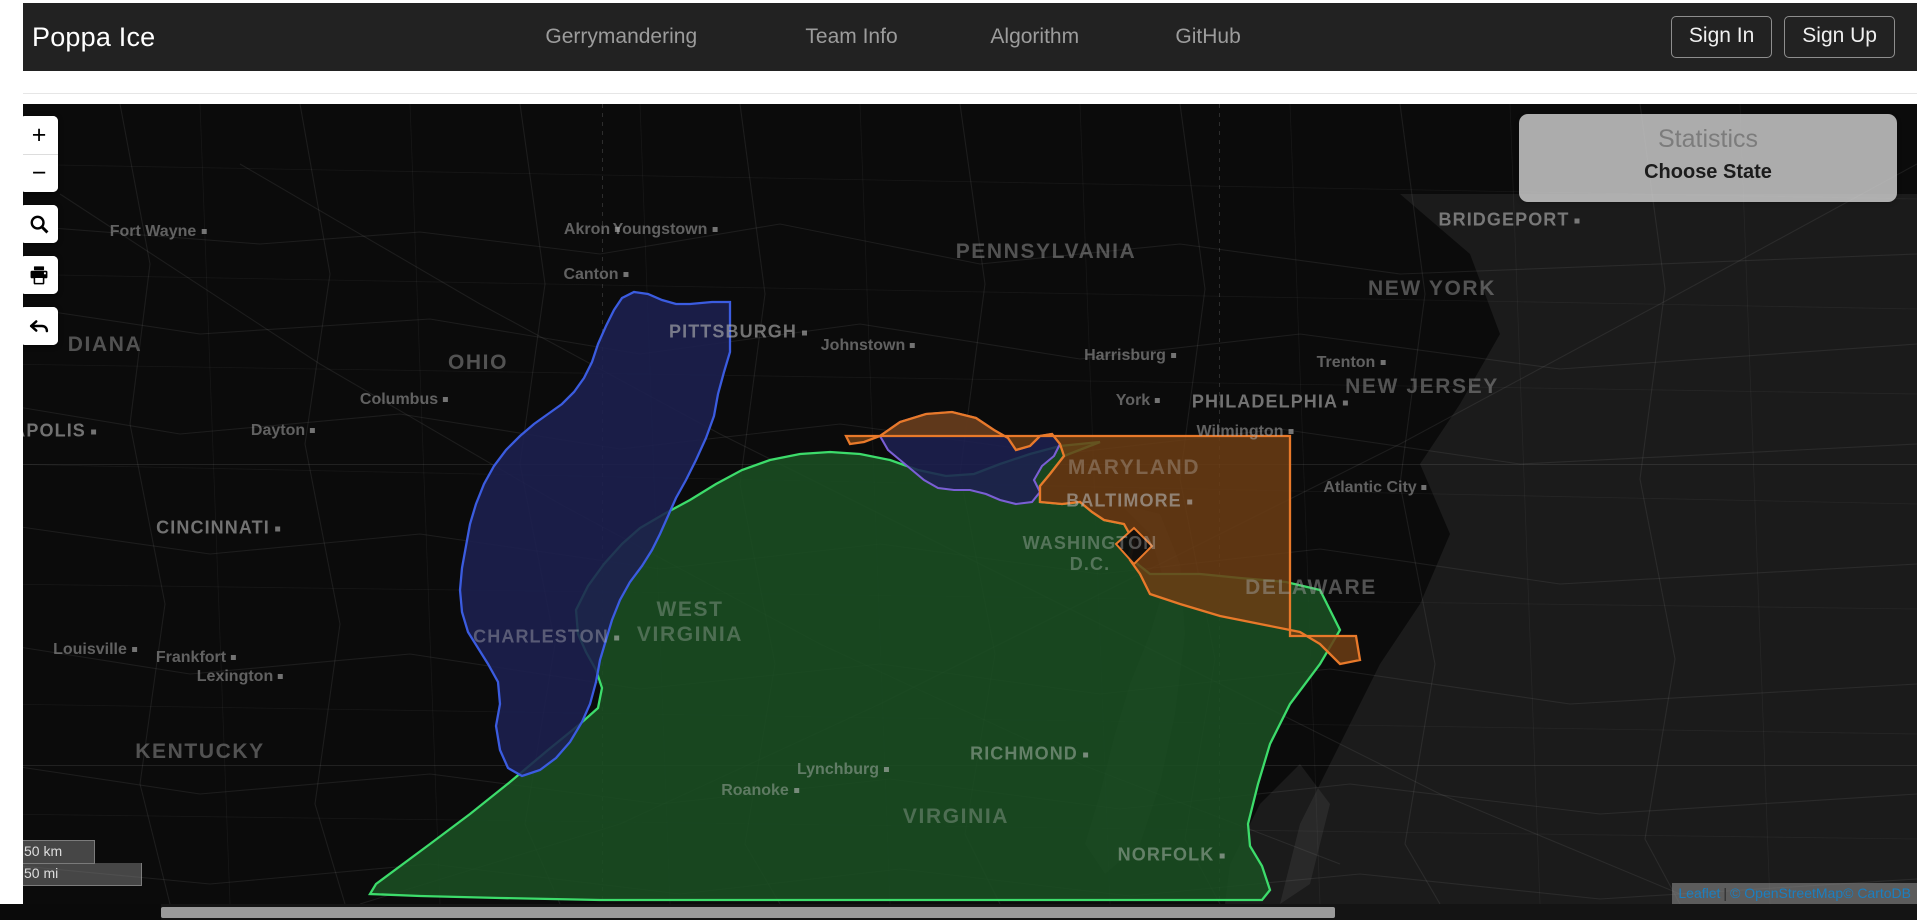 Image resolution: width=1917 pixels, height=920 pixels. What do you see at coordinates (675, 37) in the screenshot?
I see `nav-link-gerrymandering: Gerrymandering` at bounding box center [675, 37].